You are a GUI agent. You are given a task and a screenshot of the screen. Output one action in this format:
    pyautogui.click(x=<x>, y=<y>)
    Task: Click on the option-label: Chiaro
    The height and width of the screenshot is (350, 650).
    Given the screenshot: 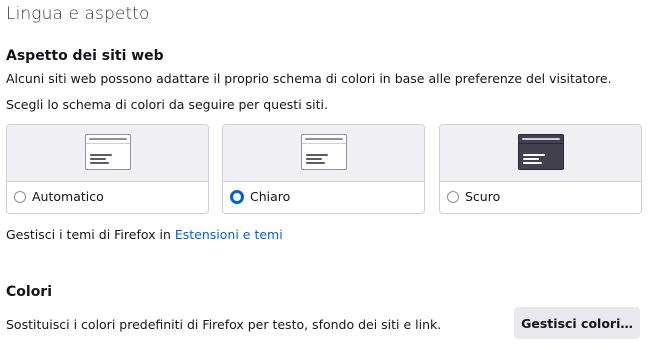 What is the action you would take?
    pyautogui.click(x=270, y=196)
    